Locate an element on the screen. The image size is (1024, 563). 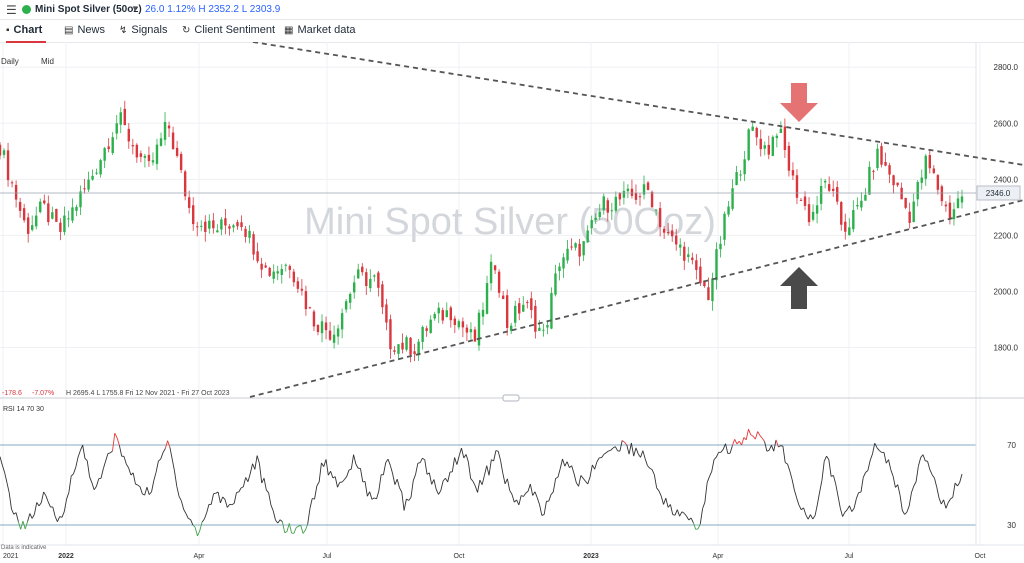
tab-news-label: News is located at coordinates (91, 30).